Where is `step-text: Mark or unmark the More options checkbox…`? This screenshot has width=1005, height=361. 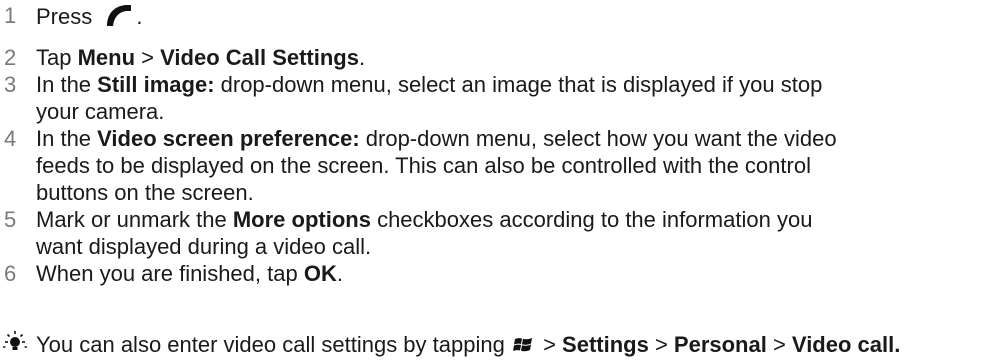 step-text: Mark or unmark the More options checkbox… is located at coordinates (424, 219).